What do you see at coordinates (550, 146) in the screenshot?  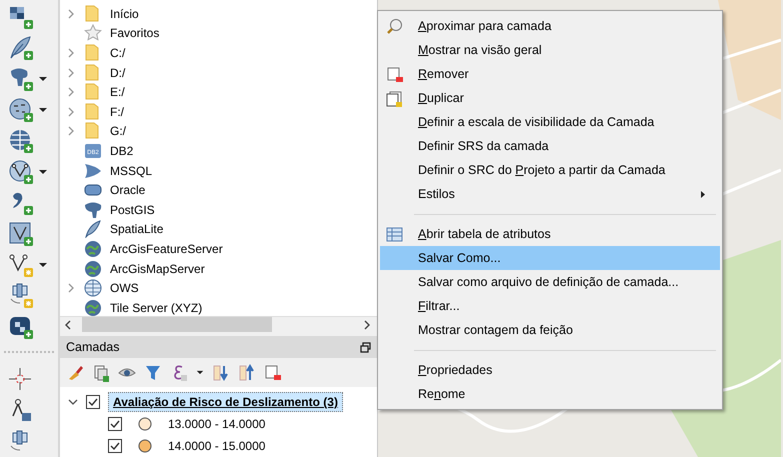 I see `menu-item: Definir SRS da camada` at bounding box center [550, 146].